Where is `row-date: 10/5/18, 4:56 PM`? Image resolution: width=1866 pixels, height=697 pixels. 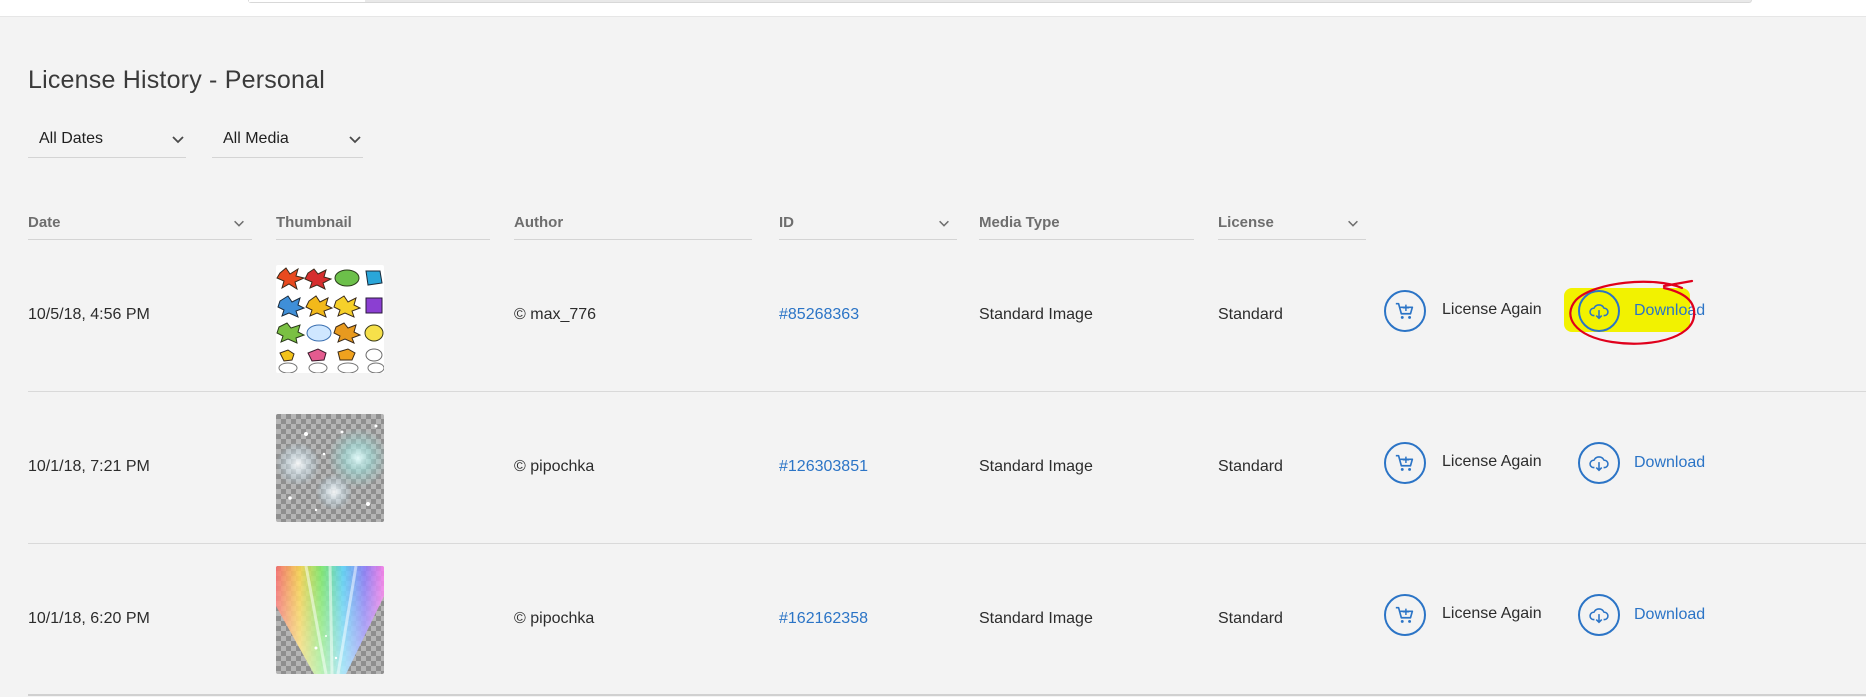 row-date: 10/5/18, 4:56 PM is located at coordinates (89, 314).